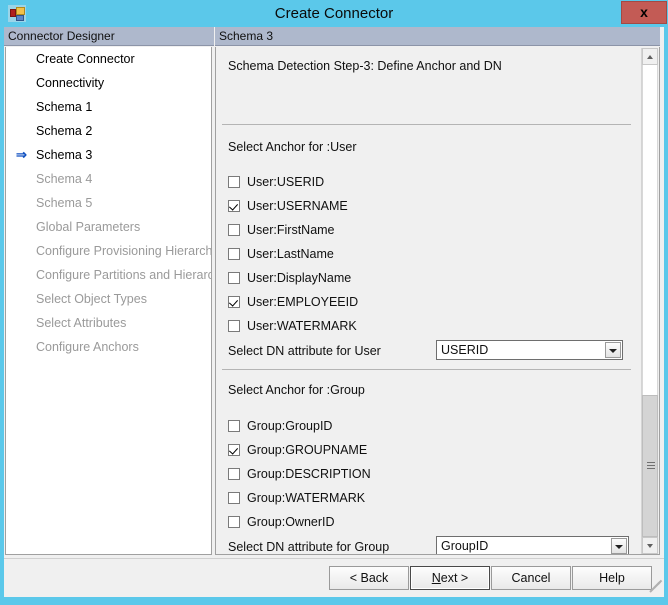 This screenshot has width=668, height=605. What do you see at coordinates (436, 578) in the screenshot?
I see `next-button-mnemonic: N` at bounding box center [436, 578].